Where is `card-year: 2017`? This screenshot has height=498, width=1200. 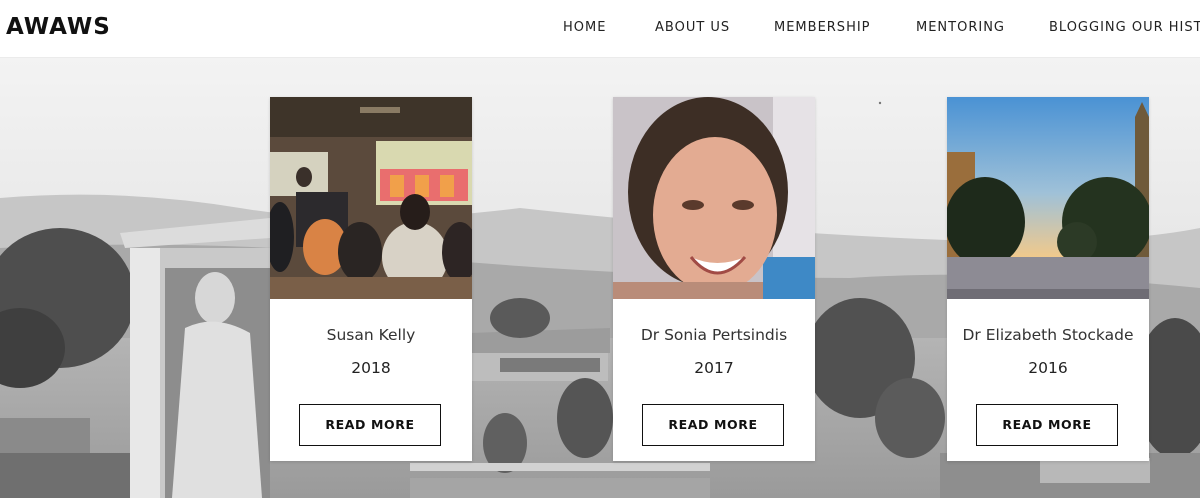
card-year: 2017 is located at coordinates (714, 368).